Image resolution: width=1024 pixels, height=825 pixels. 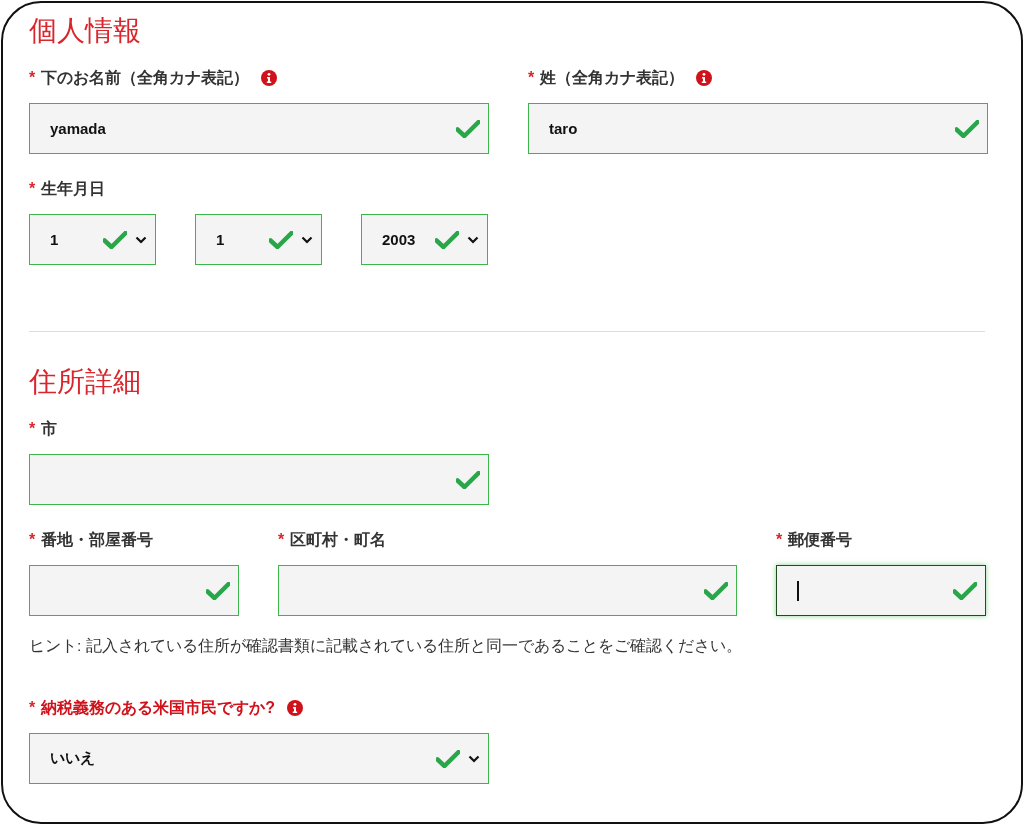 What do you see at coordinates (612, 77) in the screenshot?
I see `field-label: 姓（全角カナ表記）` at bounding box center [612, 77].